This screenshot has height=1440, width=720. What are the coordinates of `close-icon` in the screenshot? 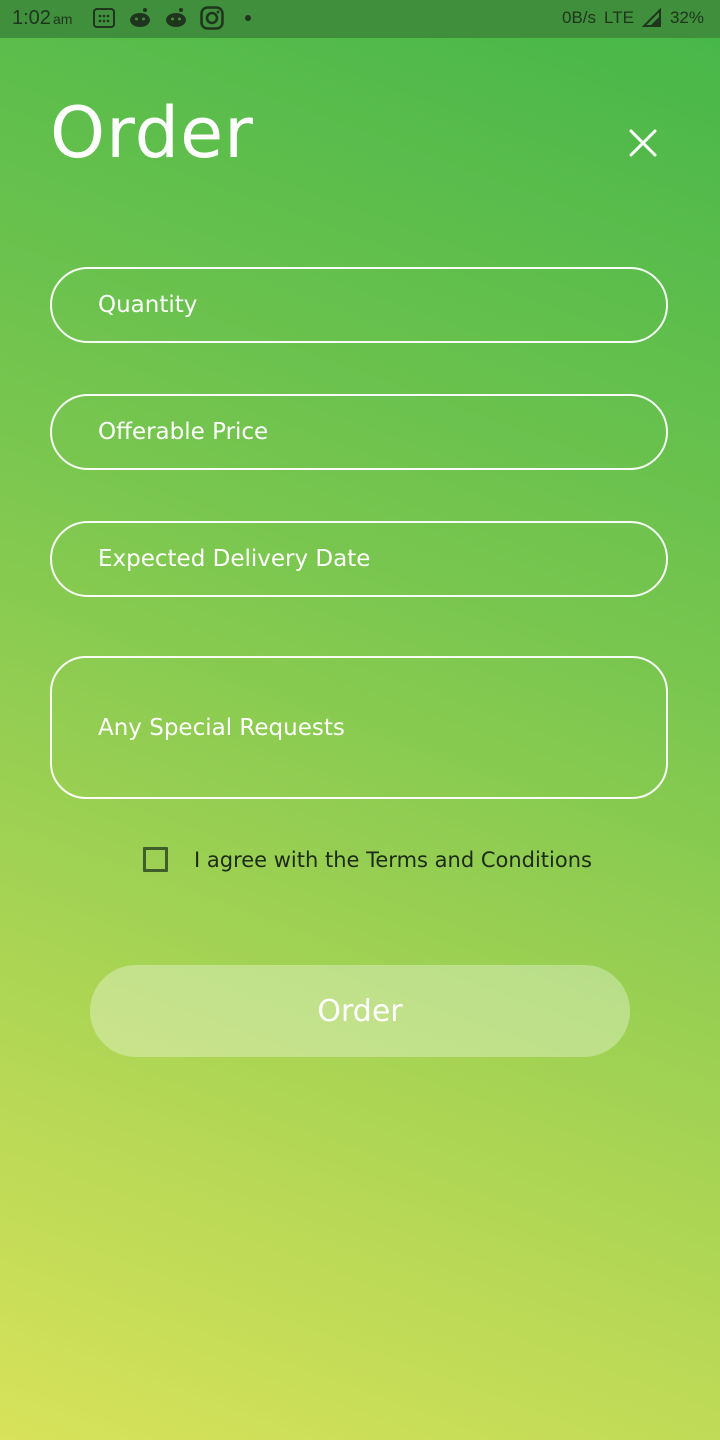 It's located at (643, 143).